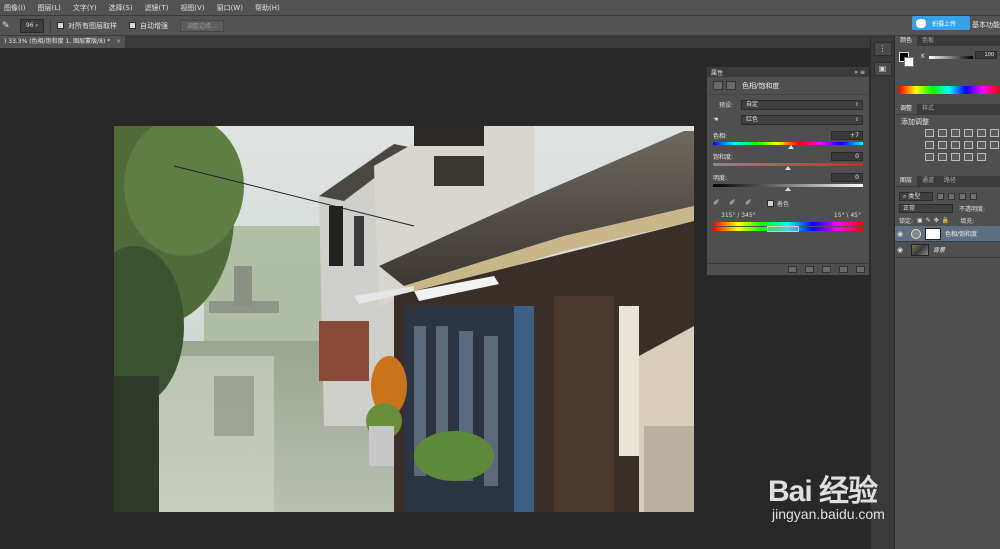 Image resolution: width=1000 pixels, height=549 pixels. What do you see at coordinates (267, 8) in the screenshot?
I see `menu-help: 帮助(H)` at bounding box center [267, 8].